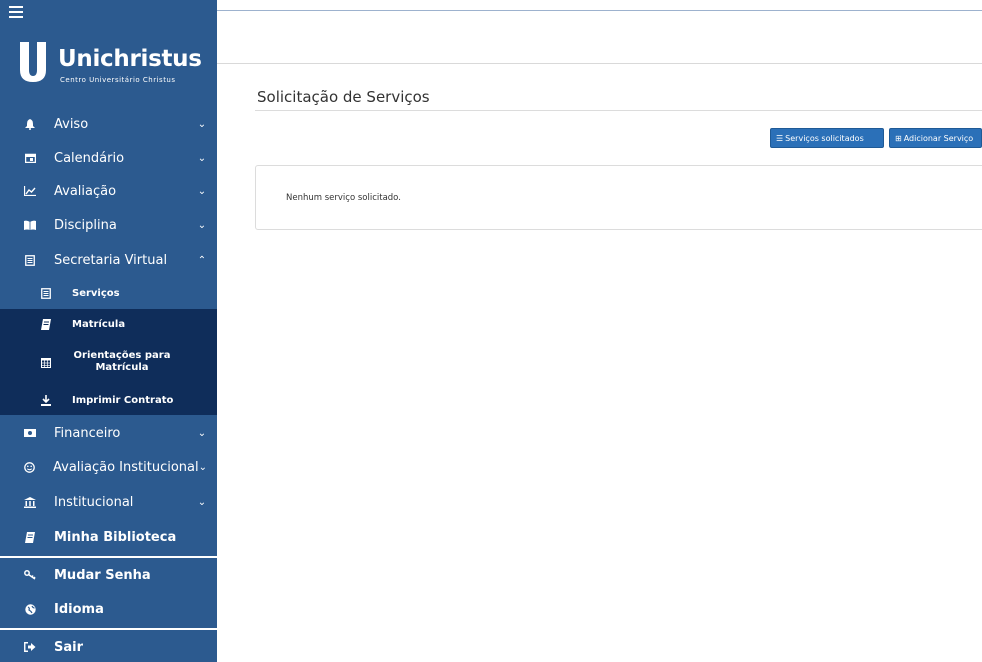 This screenshot has height=662, width=982. What do you see at coordinates (599, 10) in the screenshot?
I see `topbar-border` at bounding box center [599, 10].